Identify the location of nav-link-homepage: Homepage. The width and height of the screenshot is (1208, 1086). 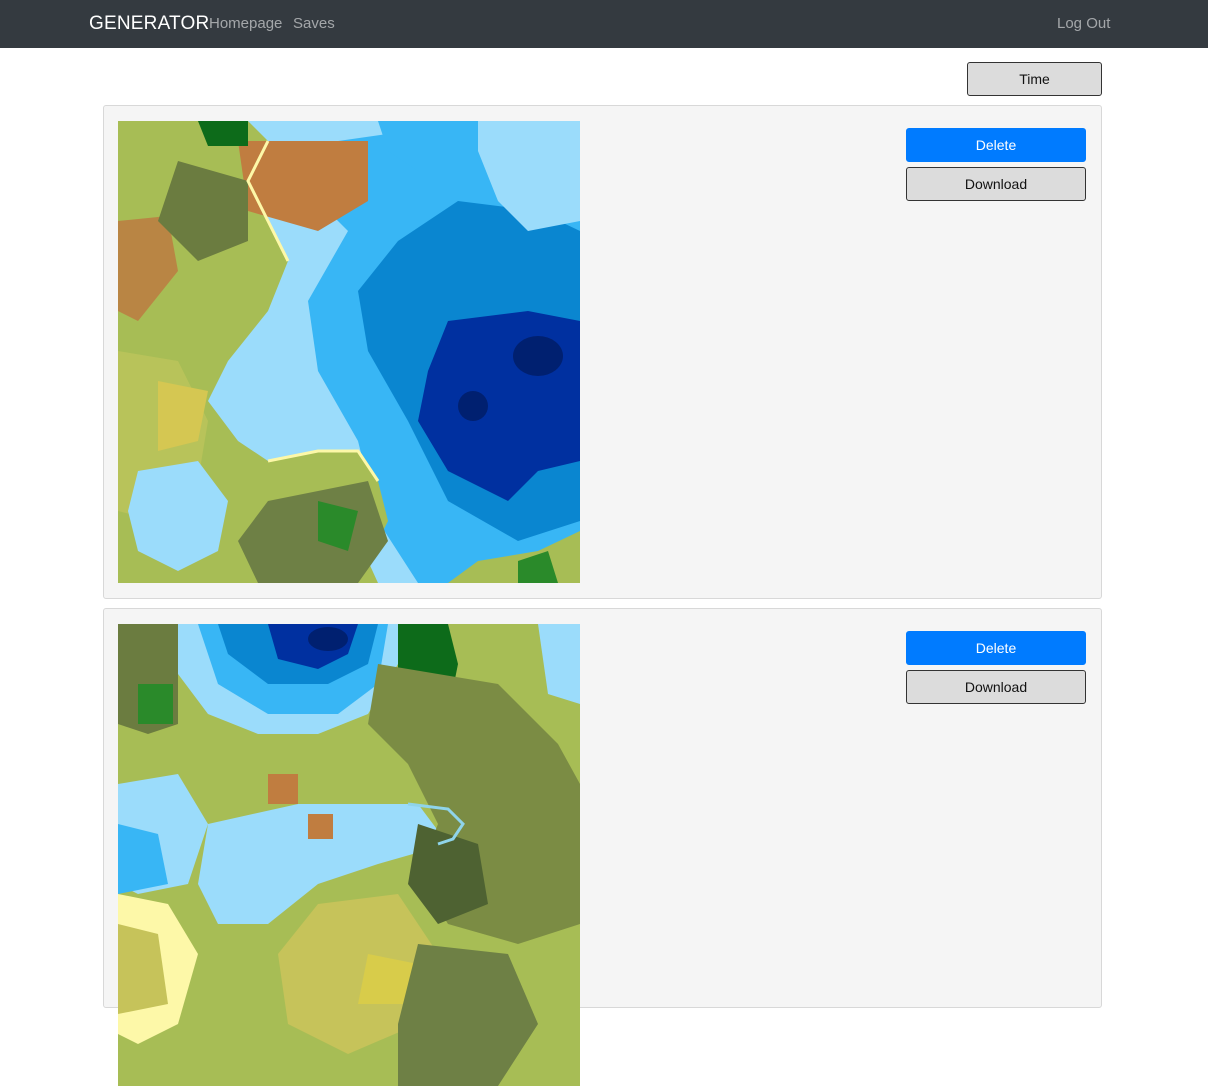
(245, 24).